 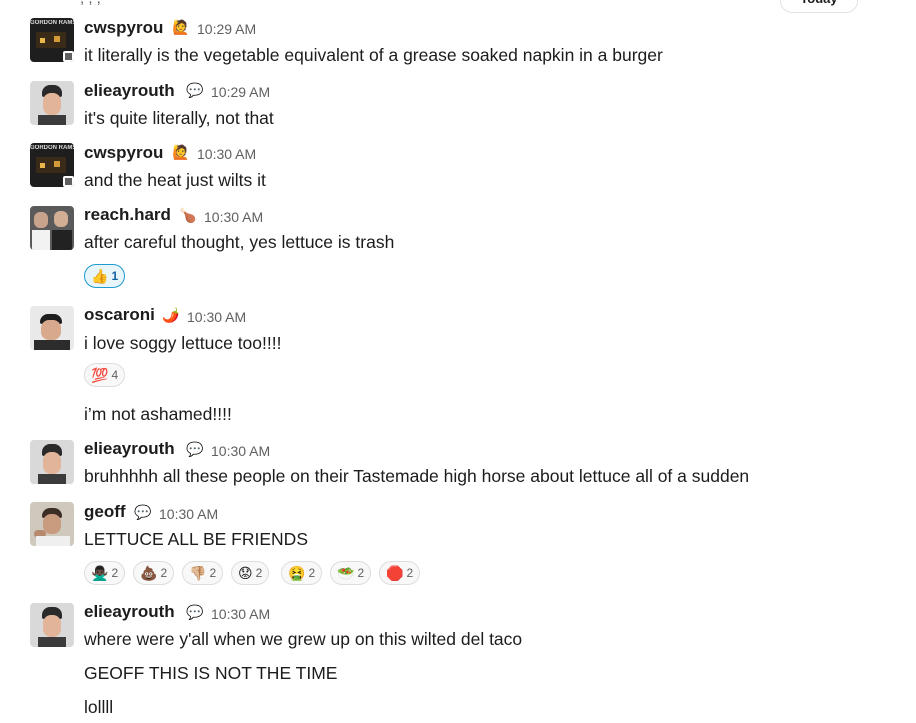 I want to click on status-emoji: 🌶️, so click(x=170, y=315).